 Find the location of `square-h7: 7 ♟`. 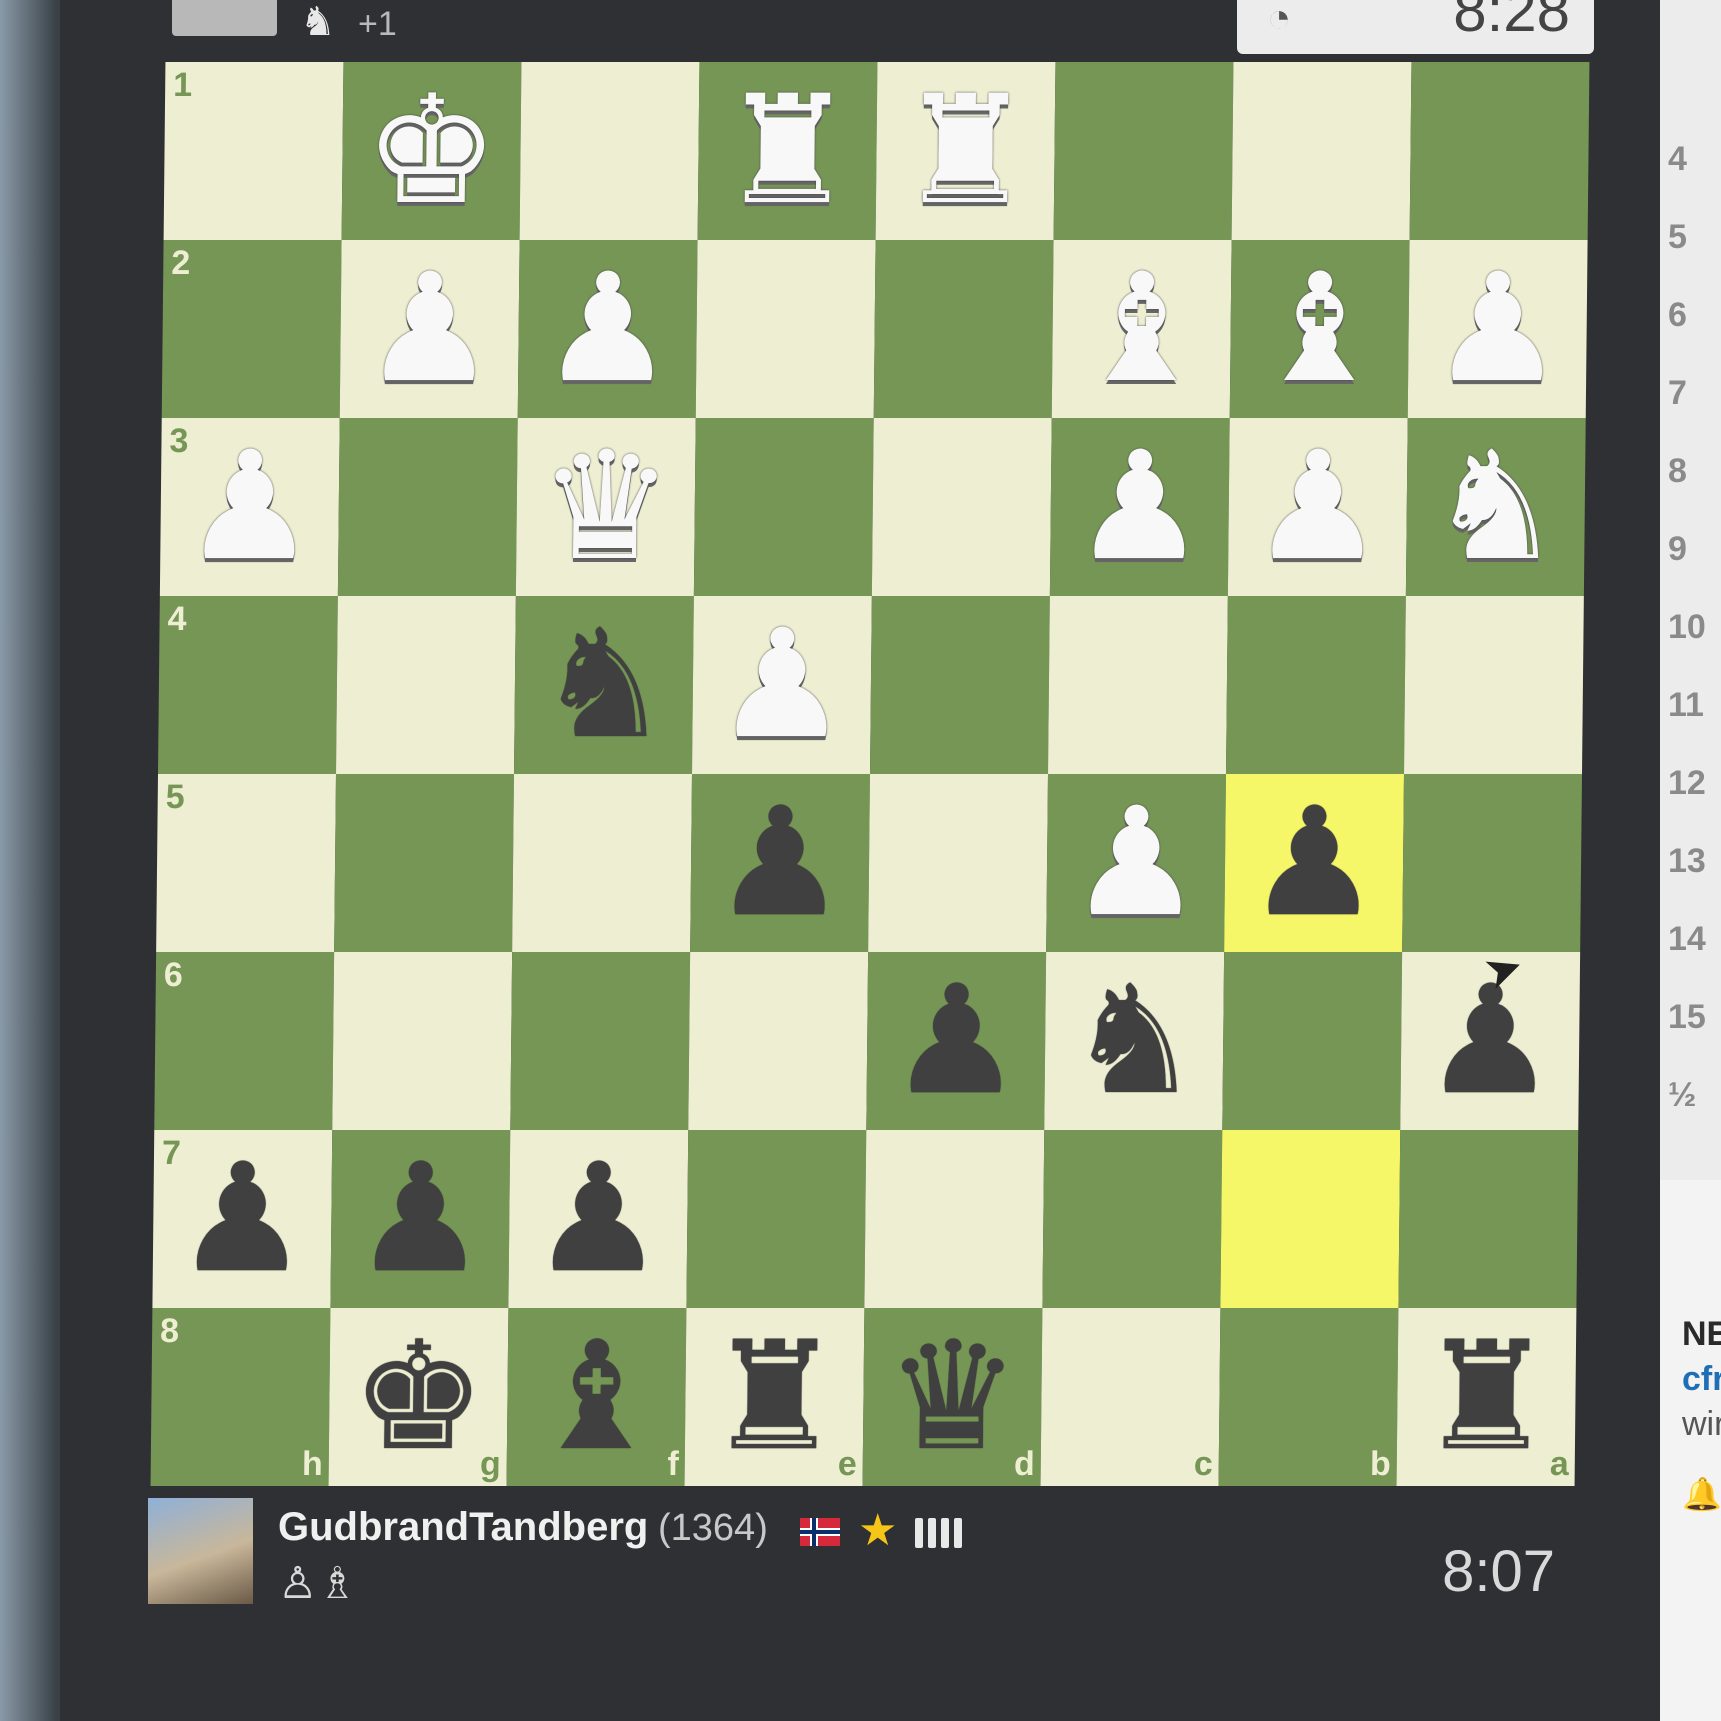

square-h7: 7 ♟ is located at coordinates (242, 1219).